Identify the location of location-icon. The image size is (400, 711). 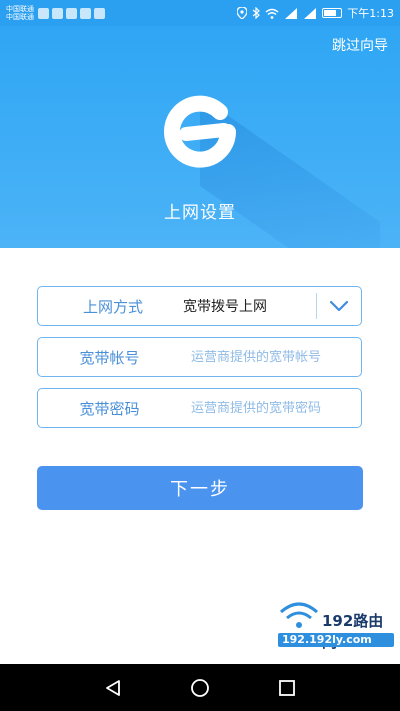
(242, 13).